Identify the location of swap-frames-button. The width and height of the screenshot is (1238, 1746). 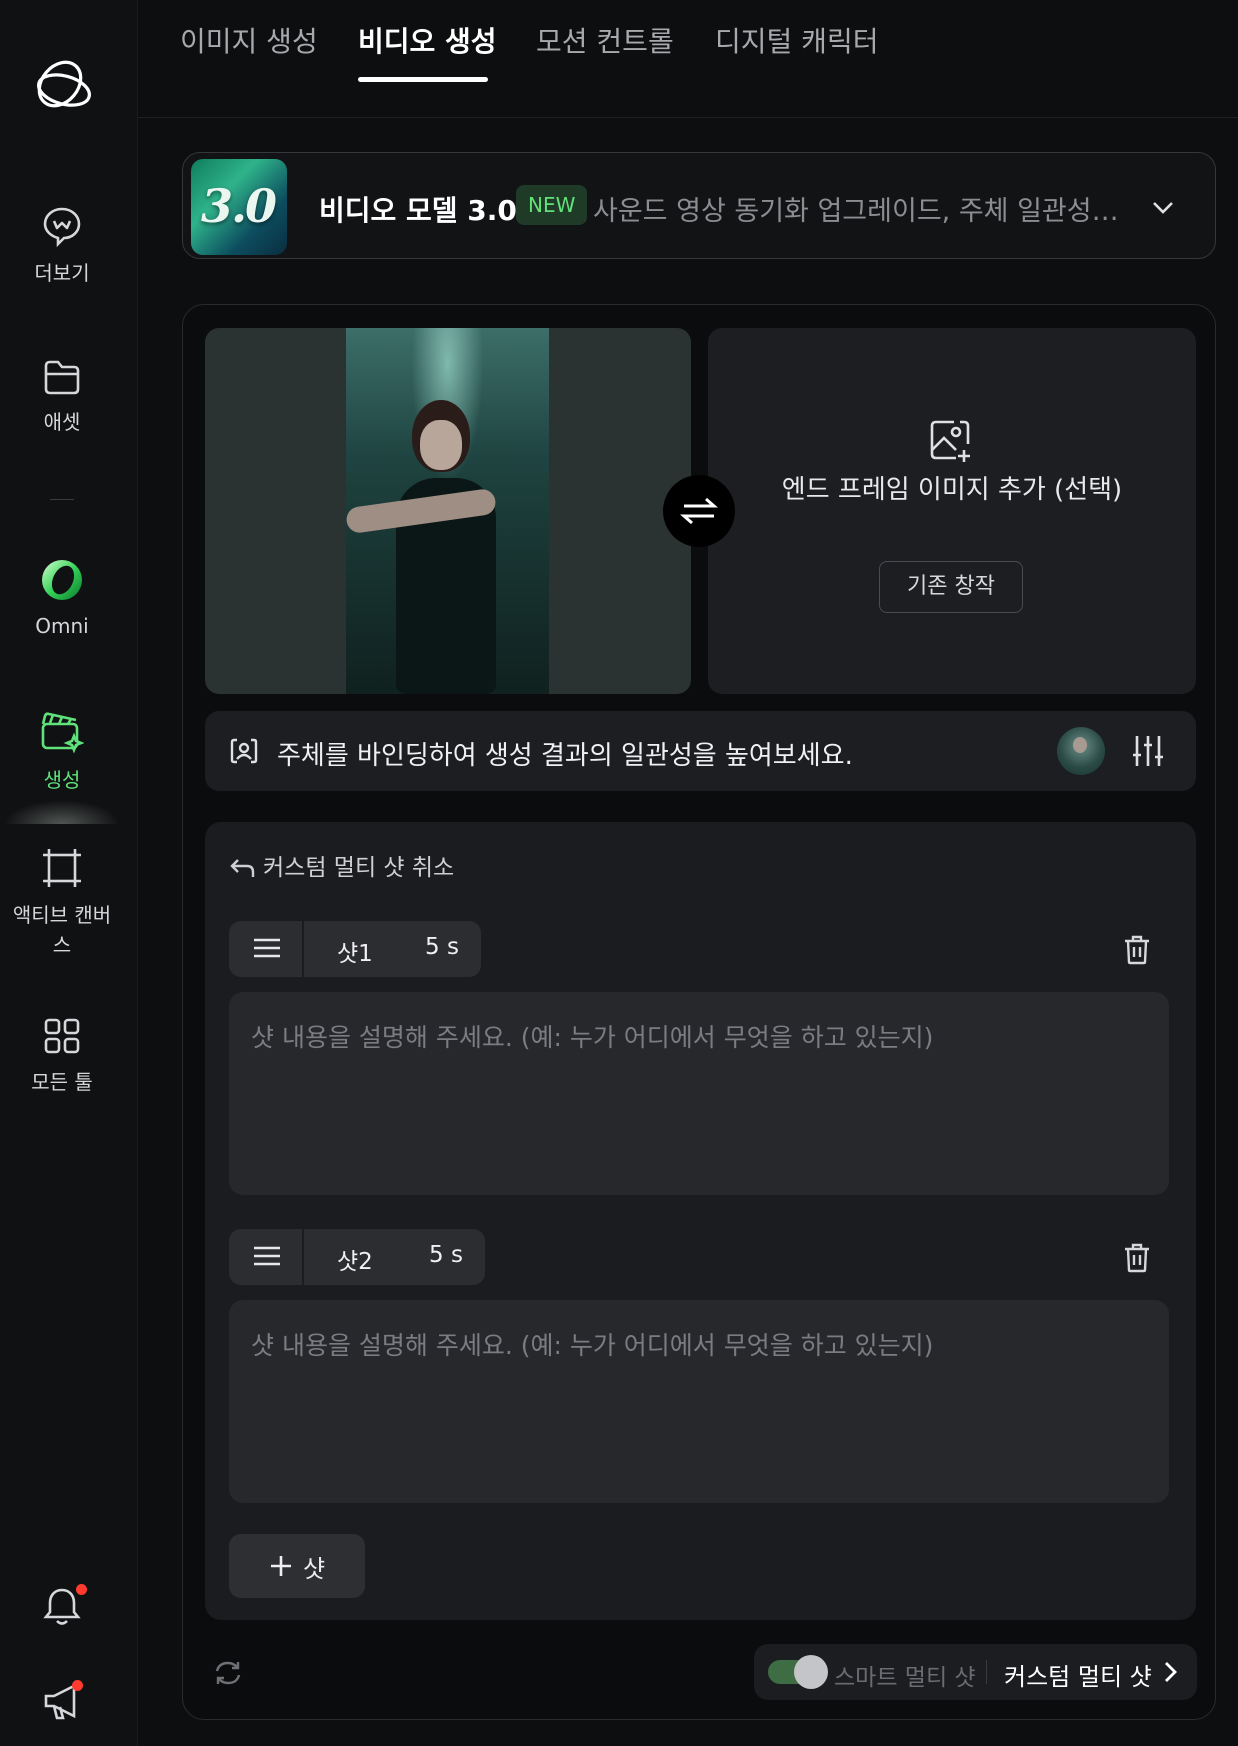
(699, 511).